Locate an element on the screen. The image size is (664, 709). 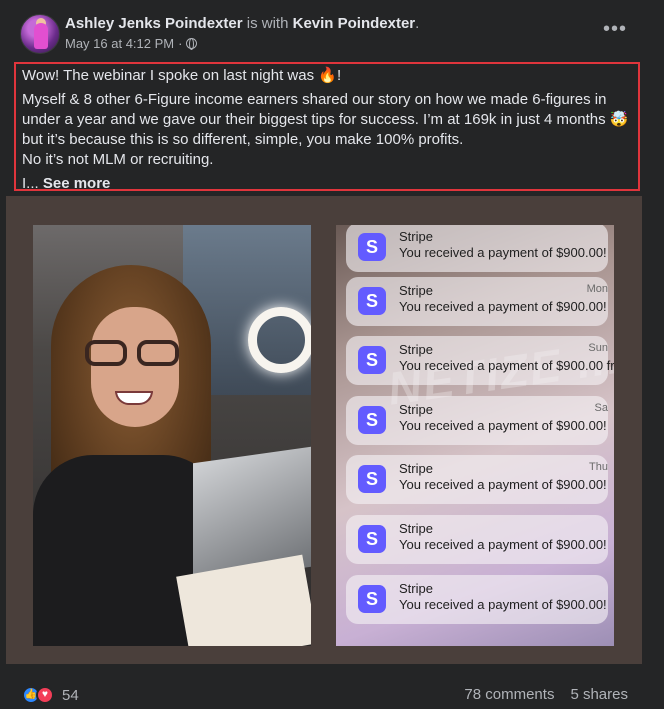
reactions: 👍 ♥ 54 is located at coordinates (50, 695).